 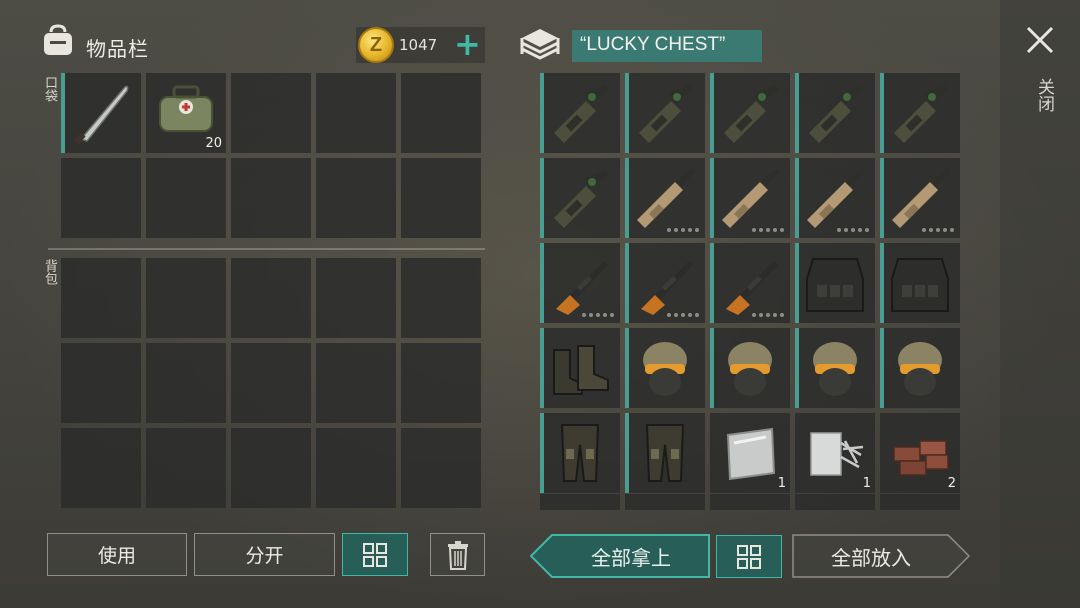 What do you see at coordinates (49, 89) in the screenshot?
I see `pocket-label: 口袋` at bounding box center [49, 89].